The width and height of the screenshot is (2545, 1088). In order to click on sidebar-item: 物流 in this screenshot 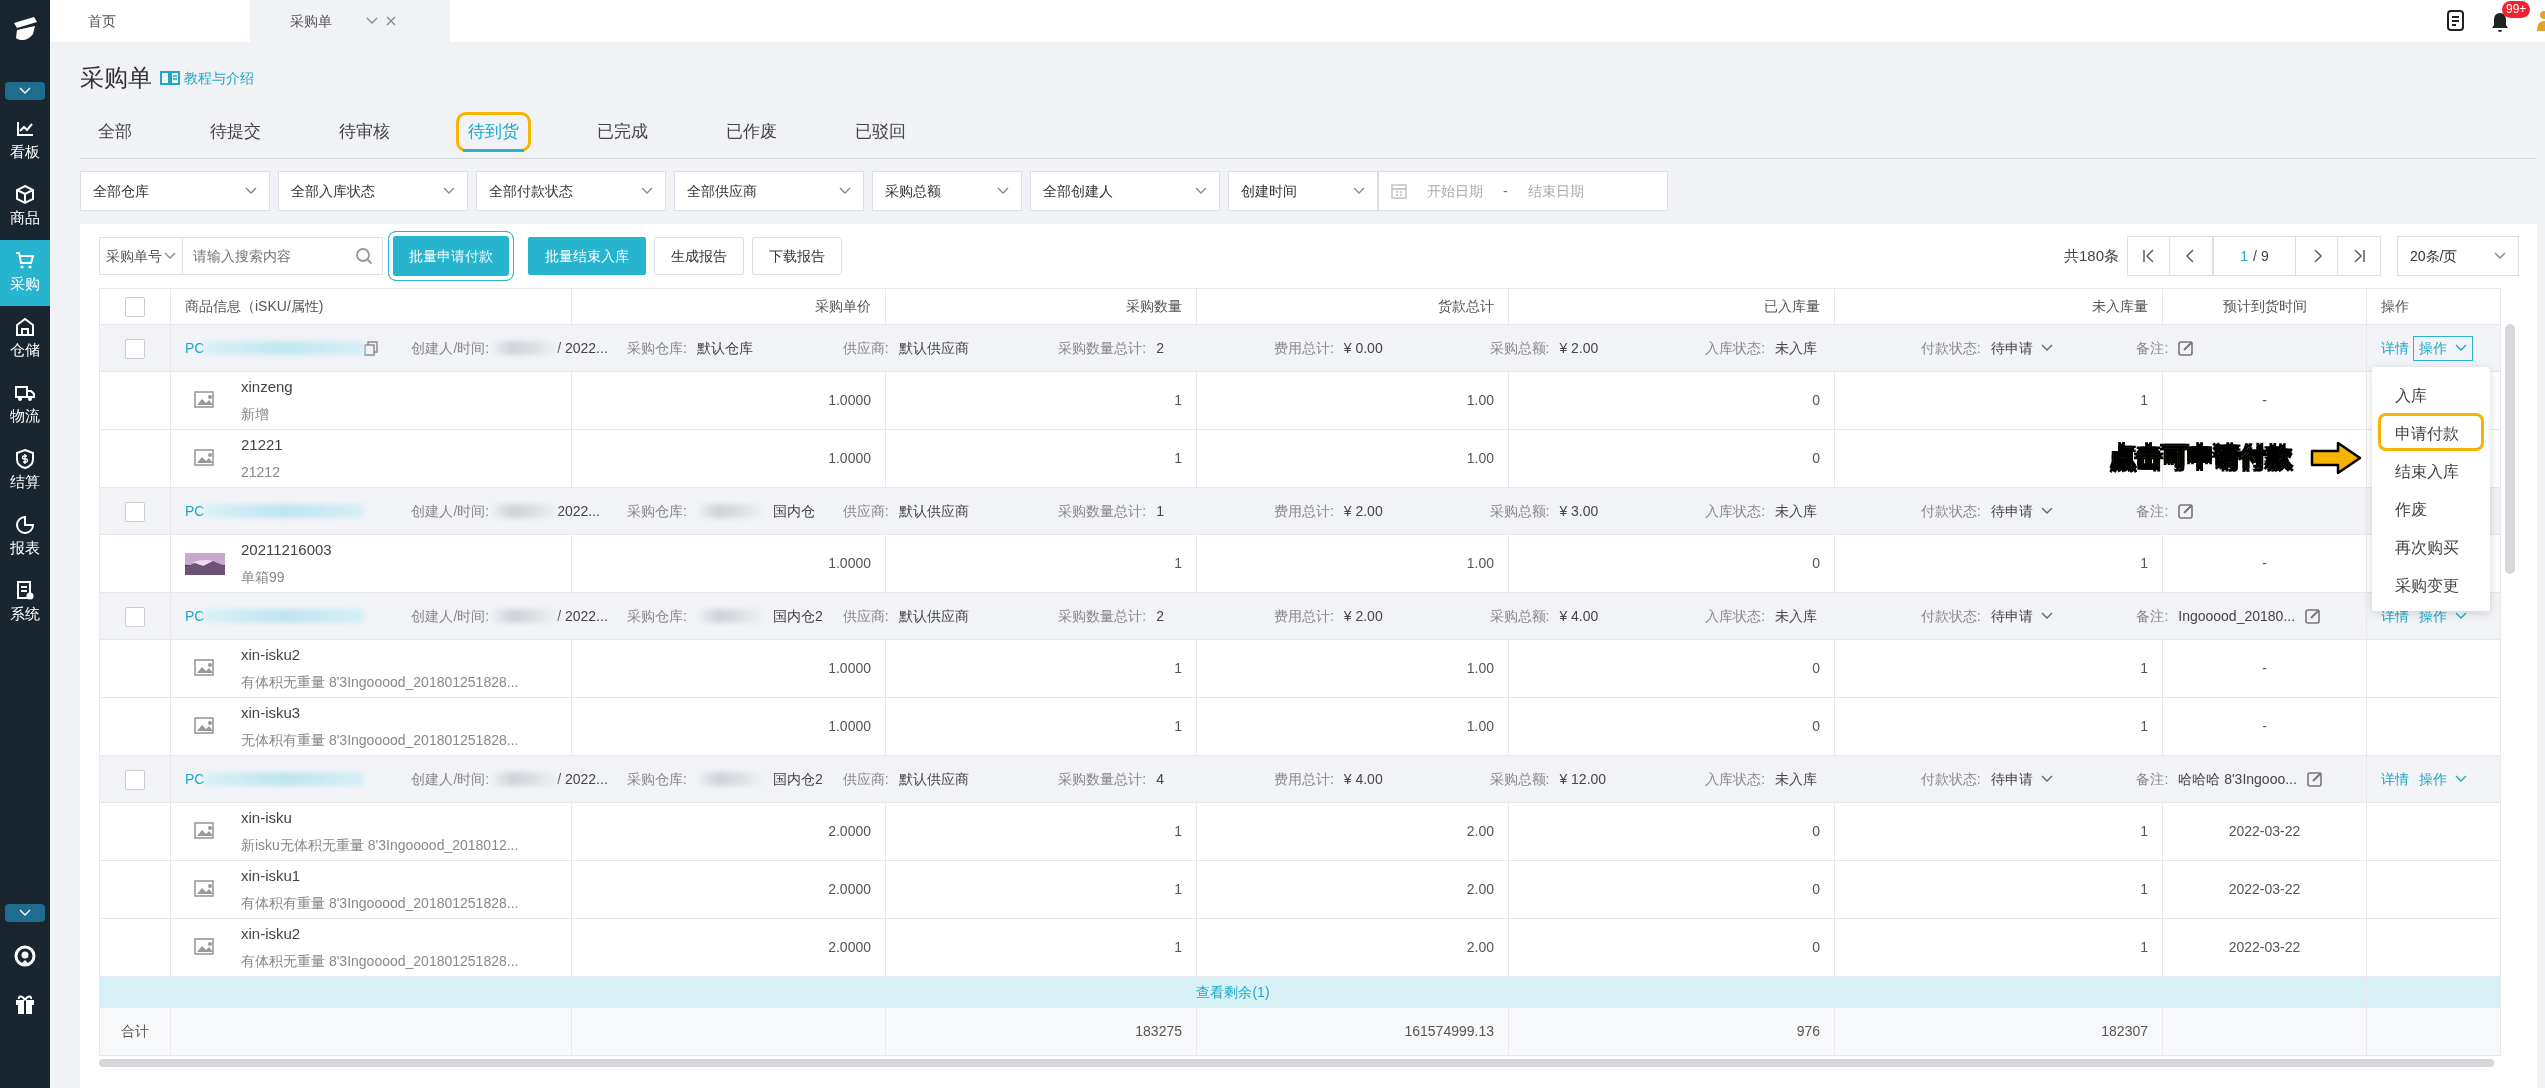, I will do `click(25, 405)`.